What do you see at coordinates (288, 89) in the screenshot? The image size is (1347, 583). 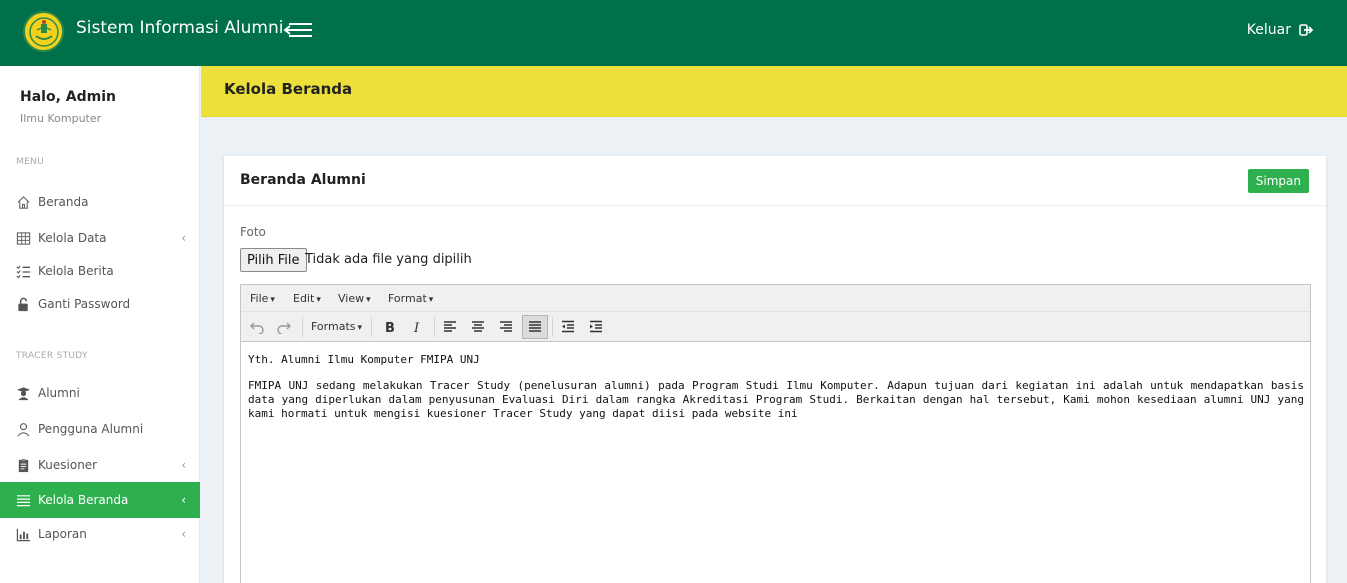 I see `page-title: Kelola Beranda` at bounding box center [288, 89].